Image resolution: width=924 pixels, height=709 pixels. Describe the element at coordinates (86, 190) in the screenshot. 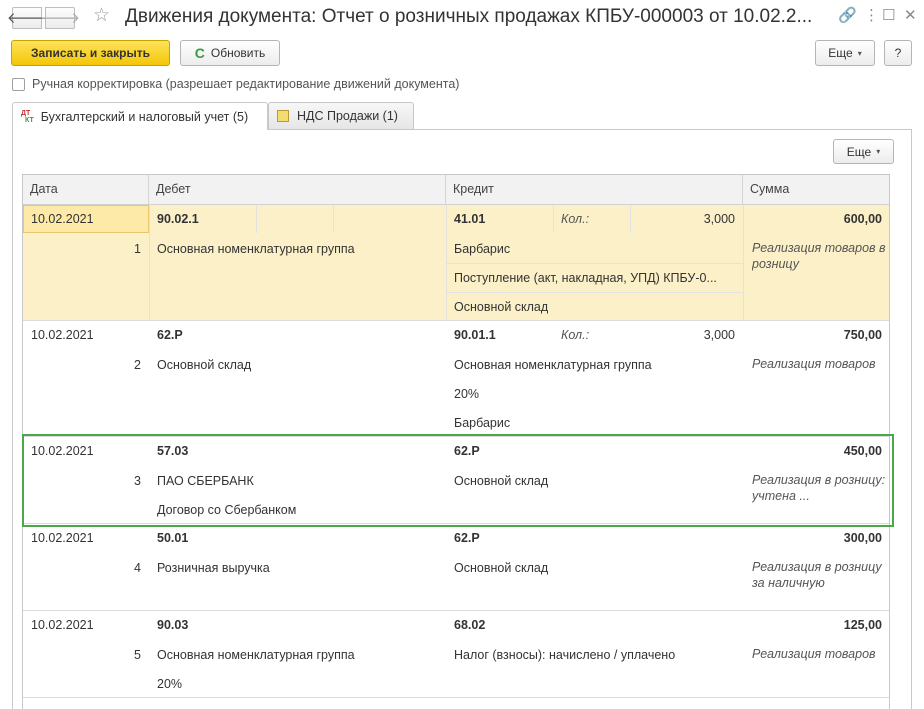

I see `header-date: Дата` at that location.